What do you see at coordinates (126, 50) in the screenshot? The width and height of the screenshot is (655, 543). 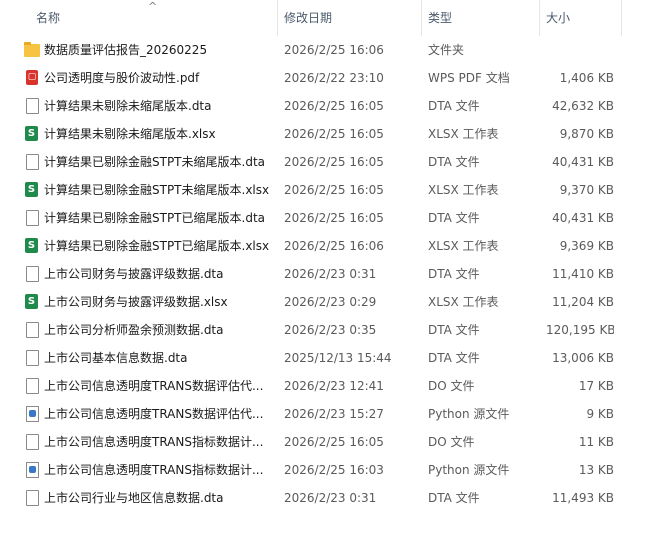 I see `file-name: 数据质量评估报告_20260225` at bounding box center [126, 50].